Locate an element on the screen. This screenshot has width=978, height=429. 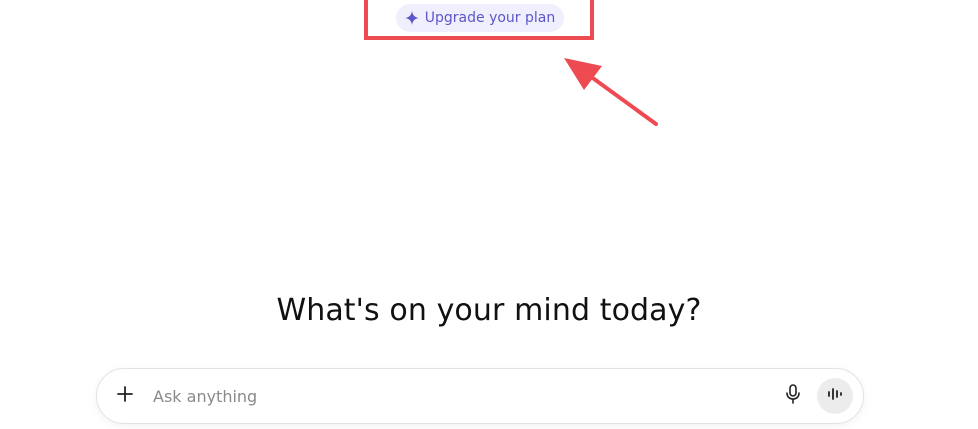
add-attachment-button is located at coordinates (125, 396).